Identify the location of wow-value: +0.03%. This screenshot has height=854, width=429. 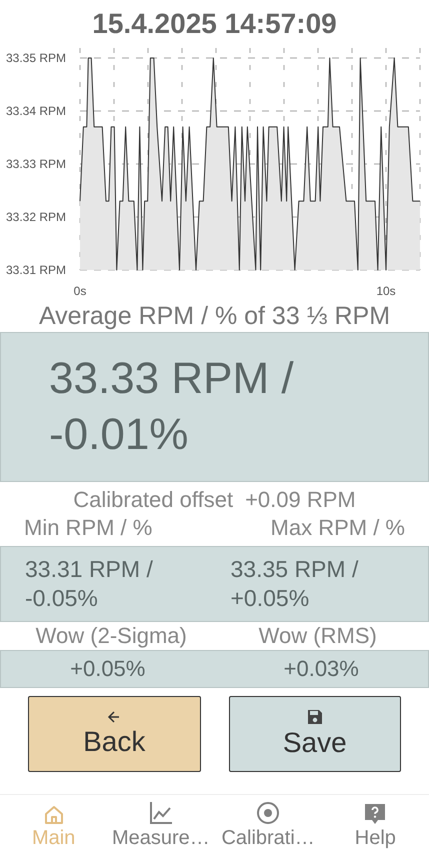
(321, 669).